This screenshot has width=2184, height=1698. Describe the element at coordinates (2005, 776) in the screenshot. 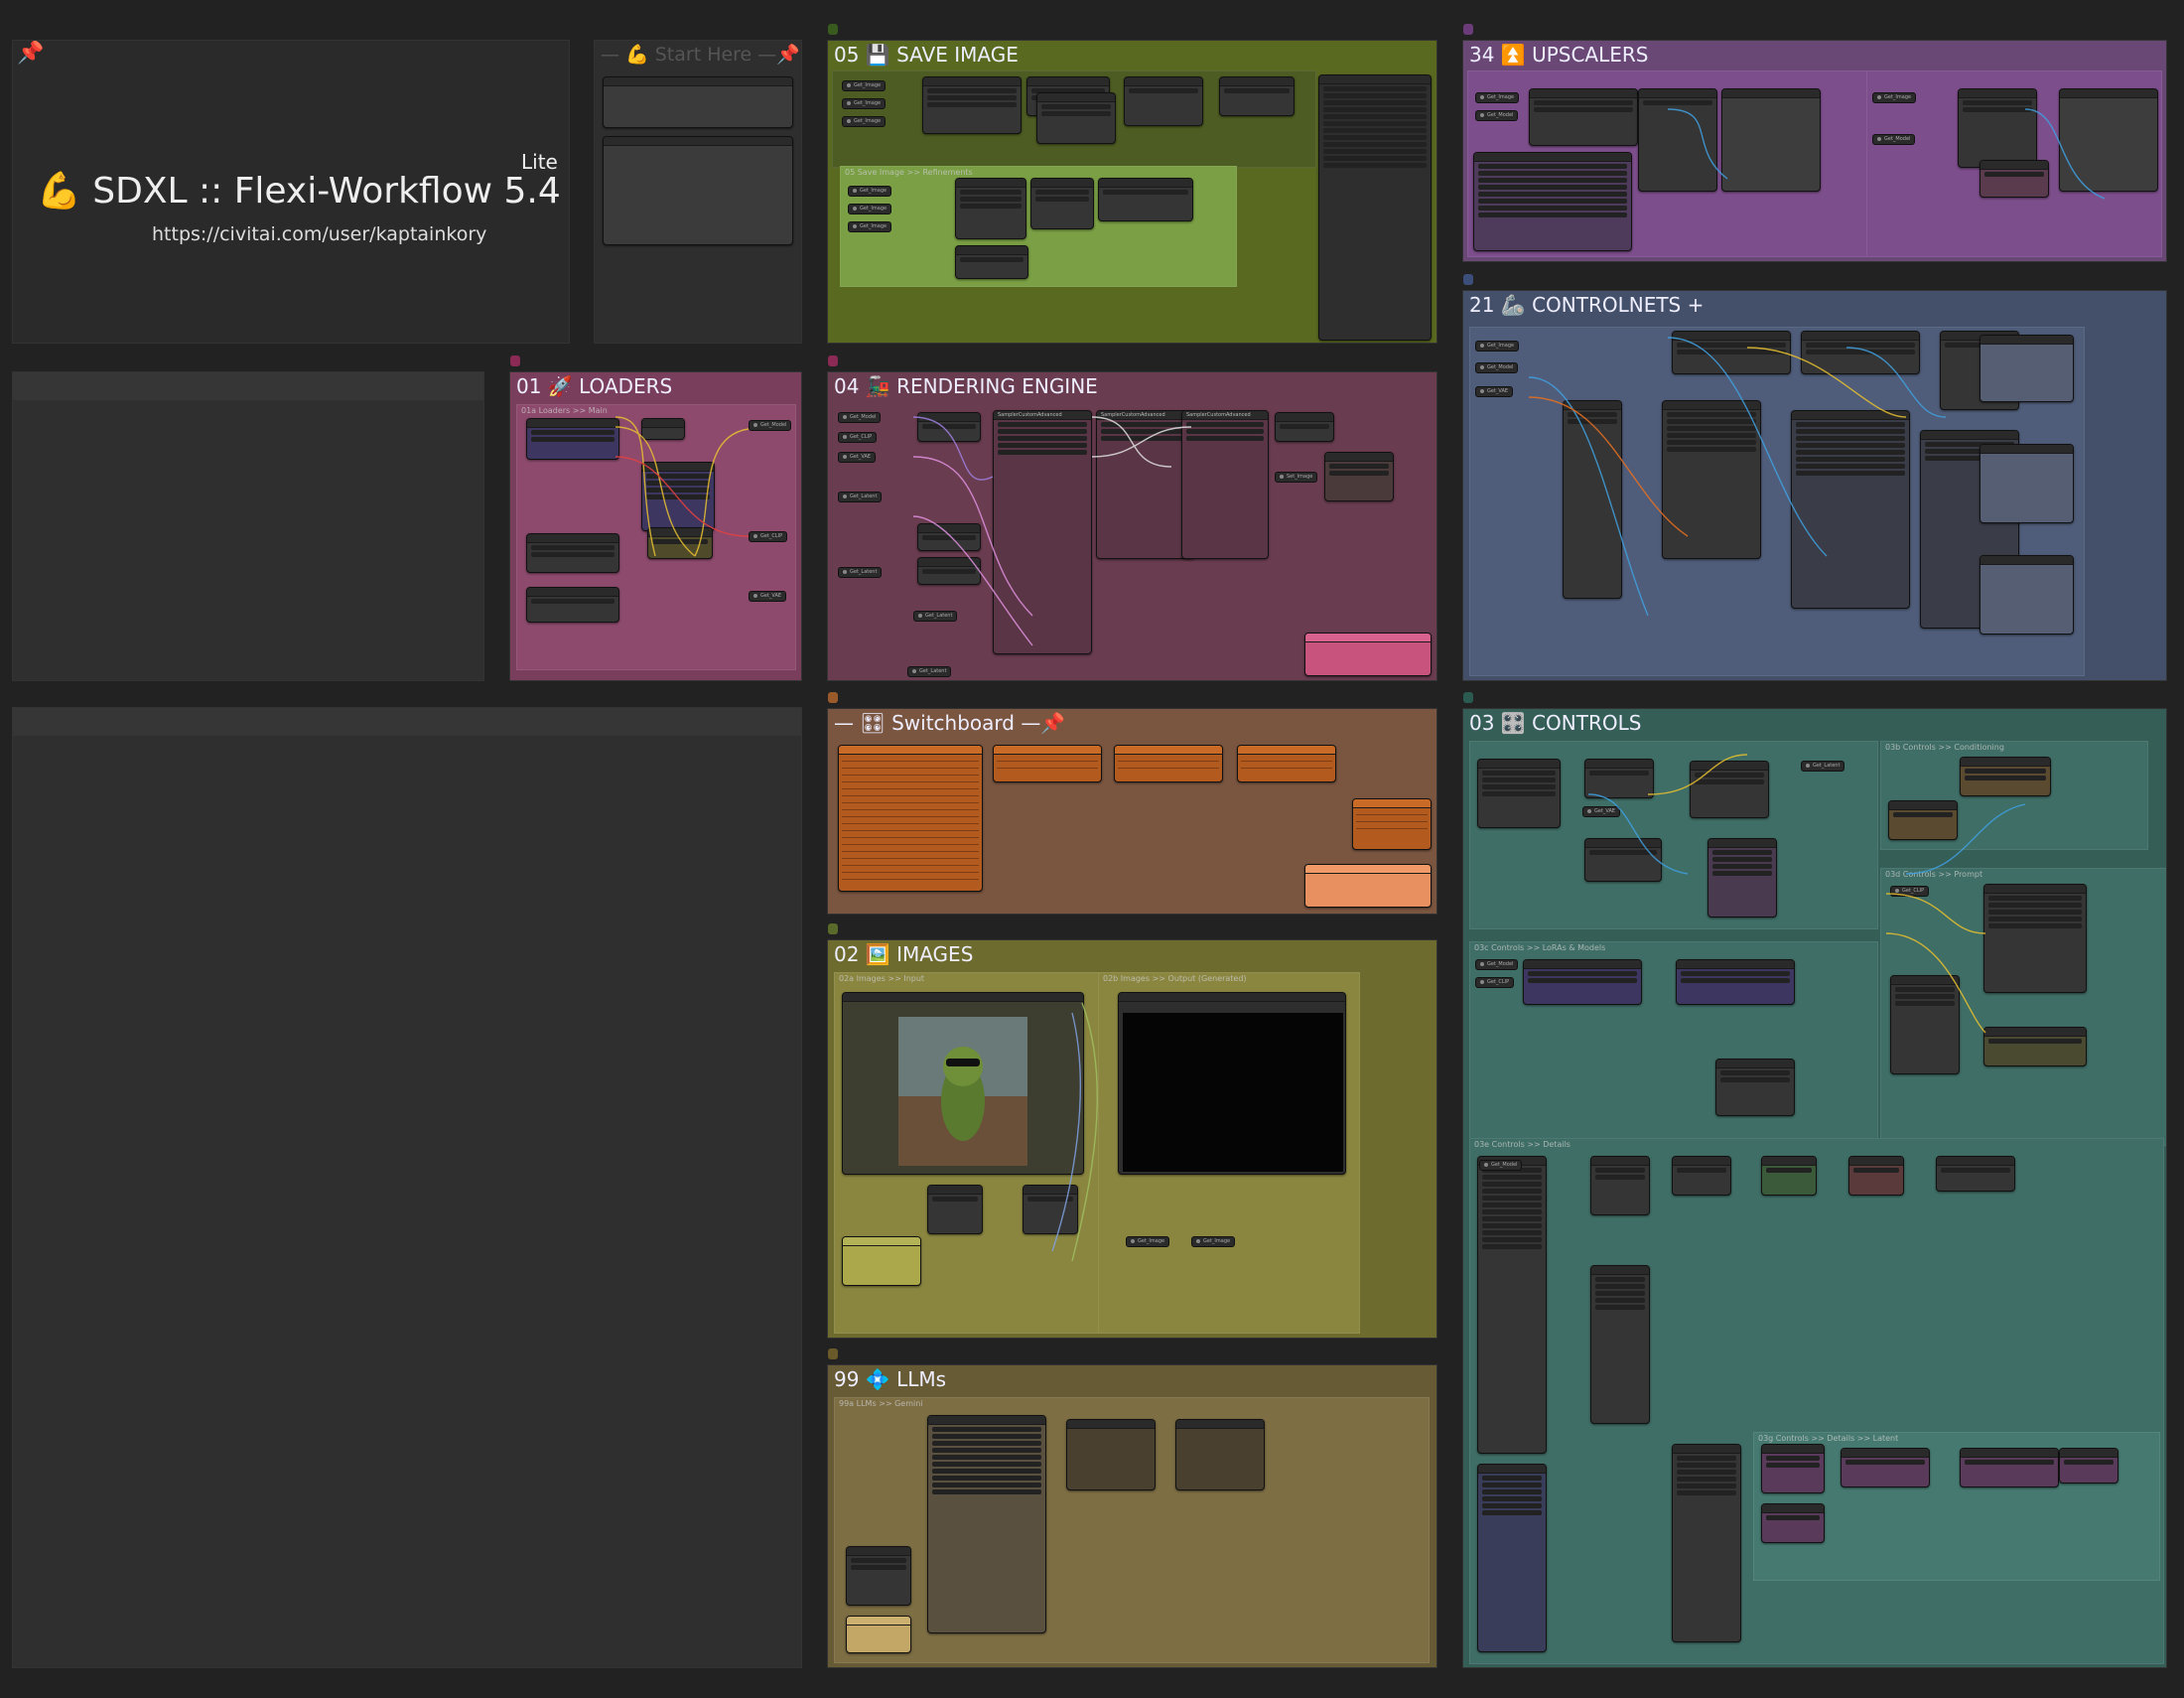

I see `cond-node-a` at that location.